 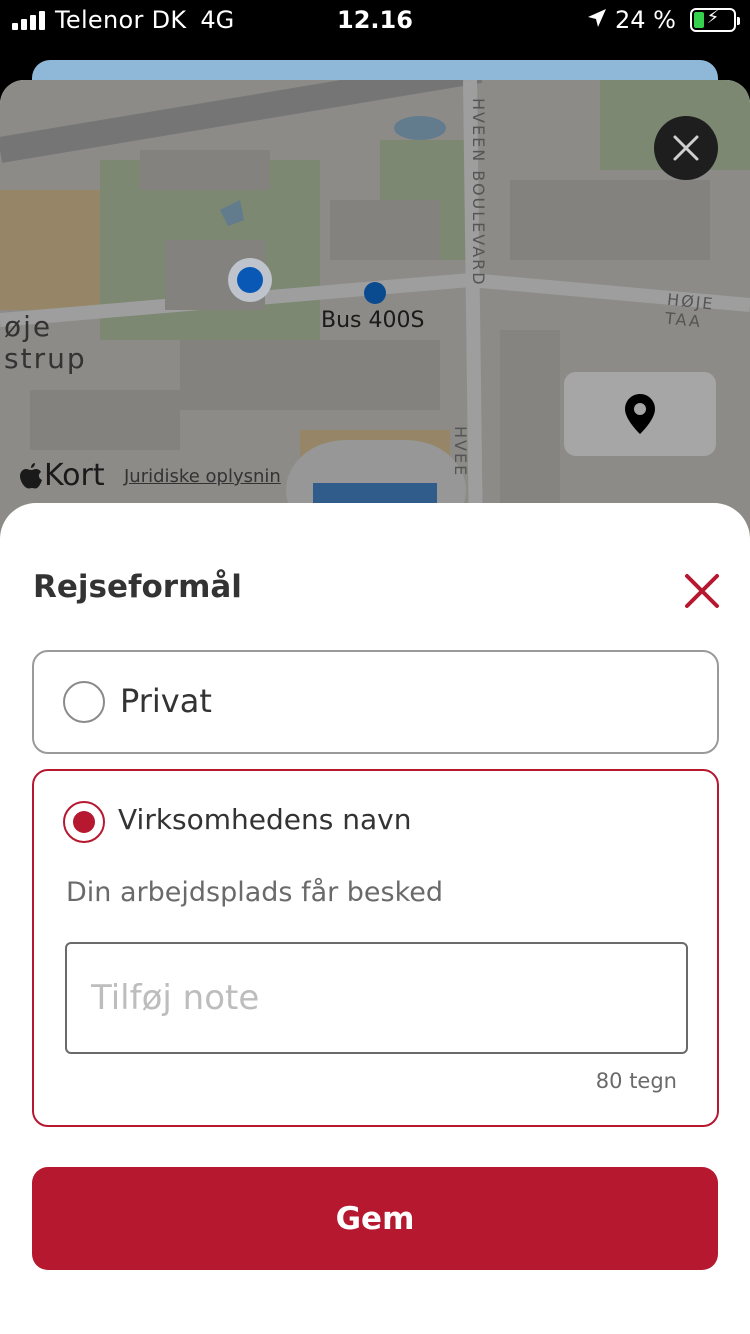 What do you see at coordinates (84, 702) in the screenshot?
I see `private-radio` at bounding box center [84, 702].